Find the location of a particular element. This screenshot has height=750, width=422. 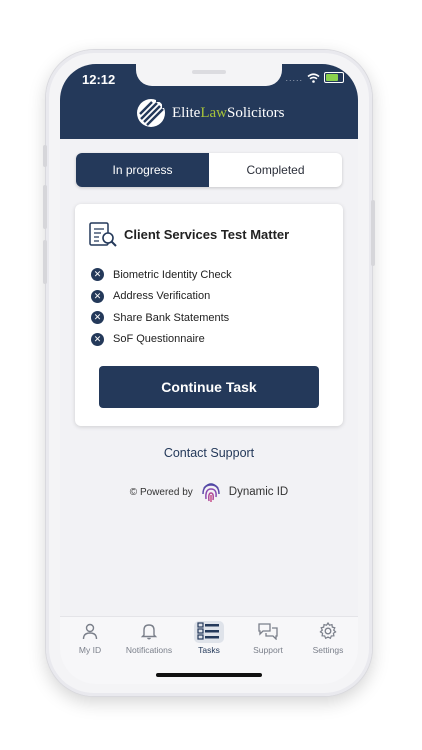

nav-support: Support is located at coordinates (268, 638).